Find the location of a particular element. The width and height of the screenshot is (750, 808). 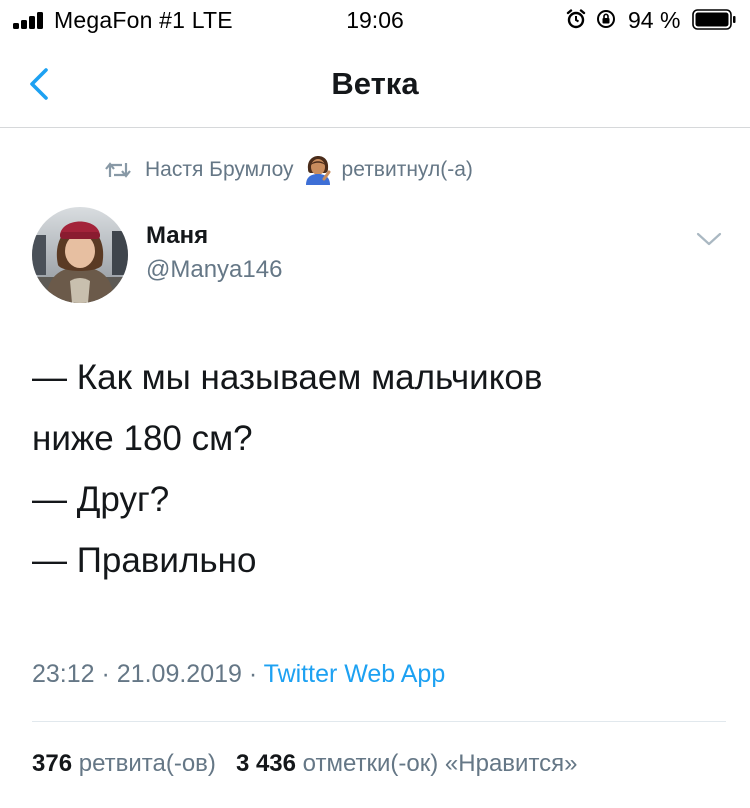

likes-stat: 3 436 отметки(-ок) «Нравится» is located at coordinates (407, 763).